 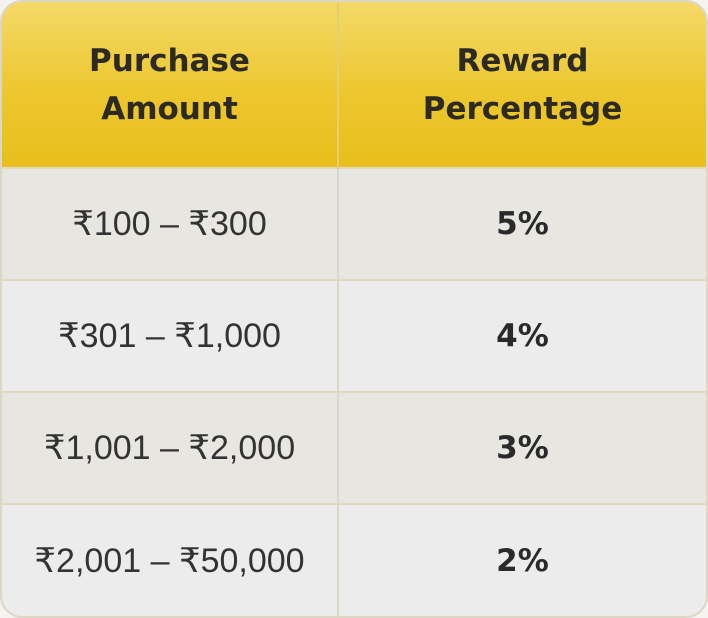 What do you see at coordinates (522, 85) in the screenshot?
I see `reward-percentage-header: Reward Percentage` at bounding box center [522, 85].